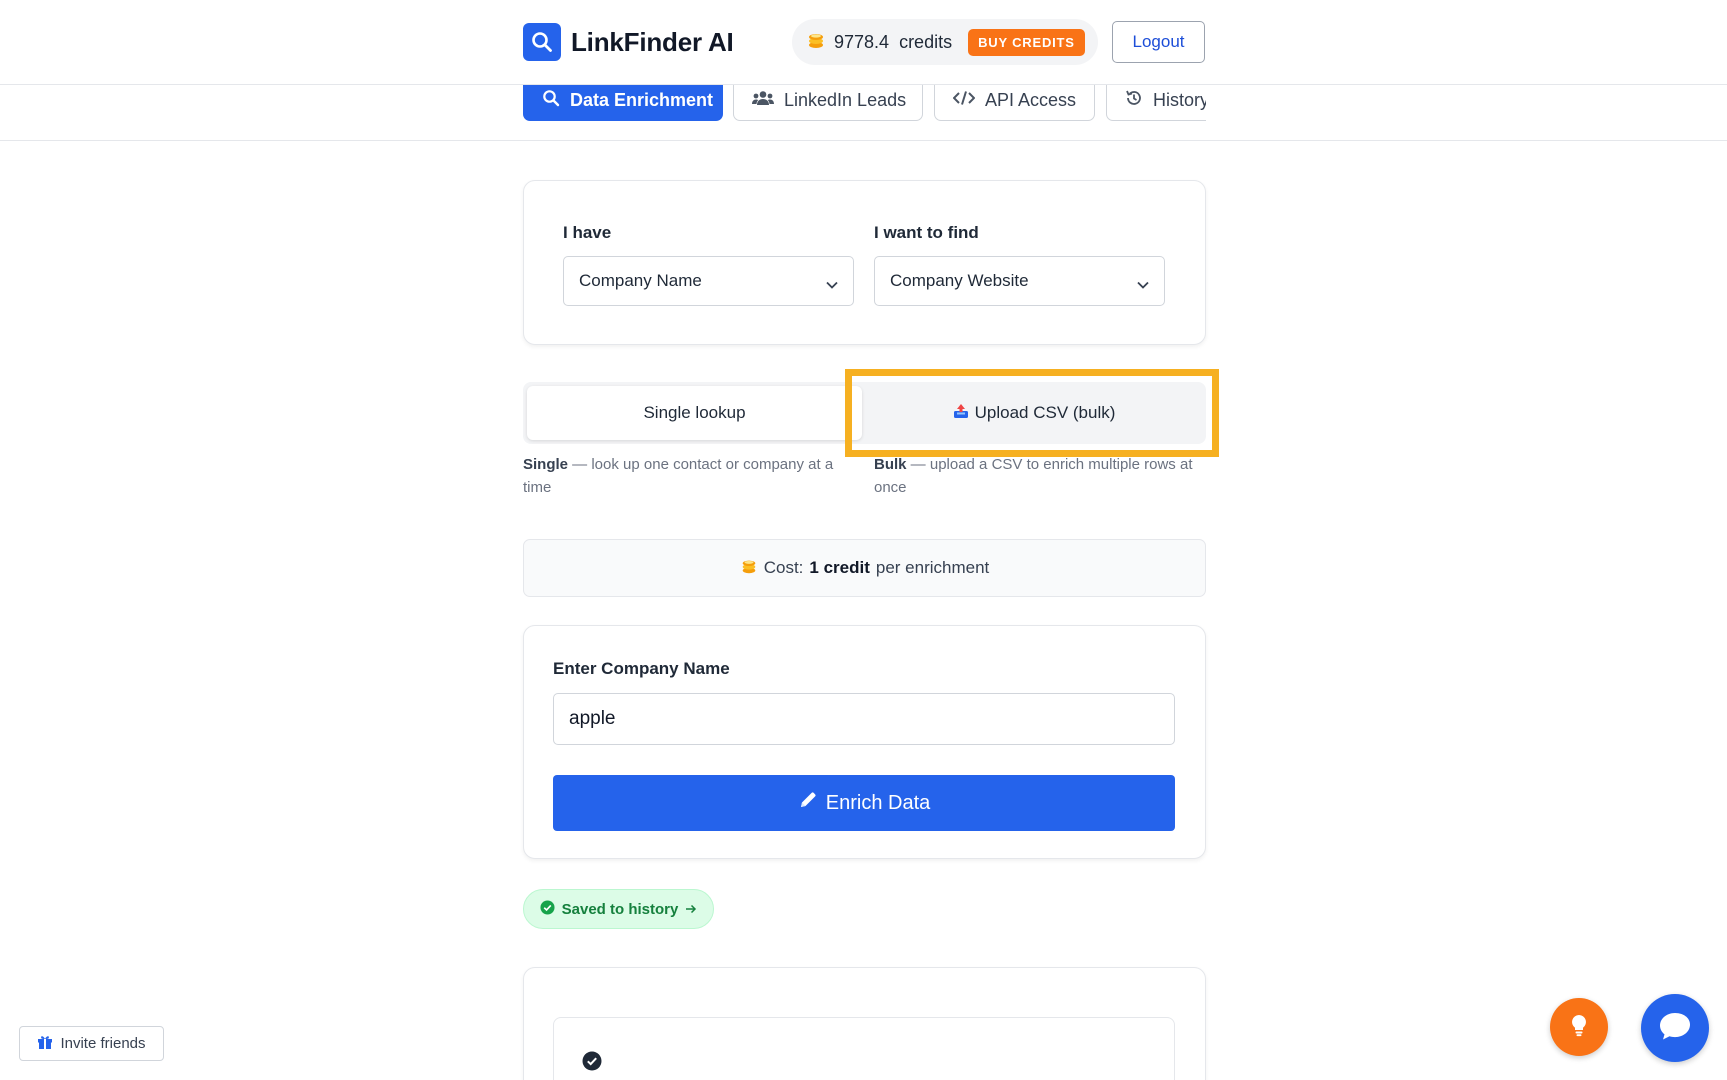 The width and height of the screenshot is (1727, 1080). I want to click on code-icon, so click(964, 100).